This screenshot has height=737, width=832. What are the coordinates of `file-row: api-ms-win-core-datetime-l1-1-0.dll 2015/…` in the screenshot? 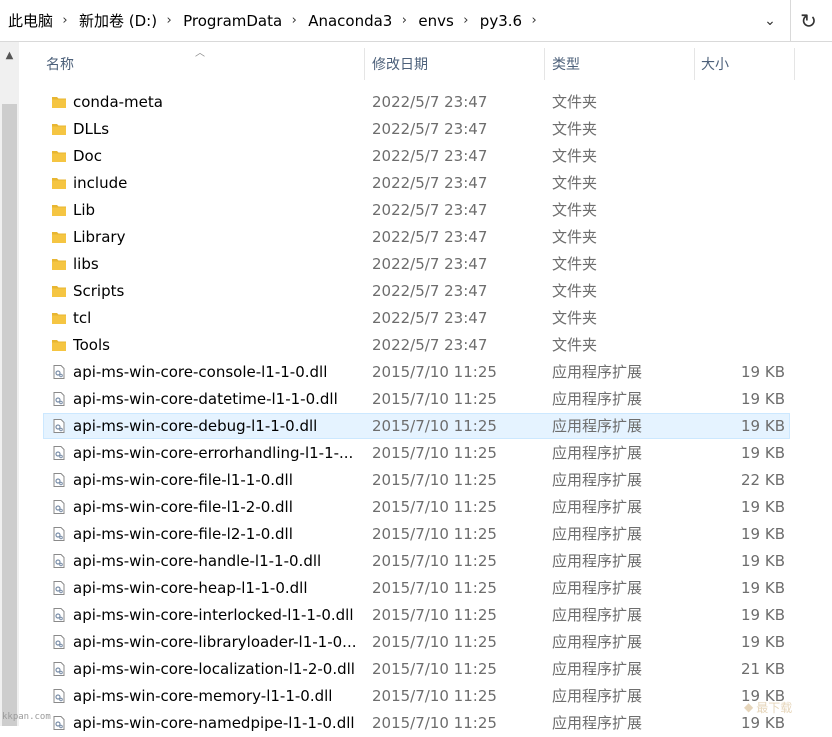 It's located at (425, 399).